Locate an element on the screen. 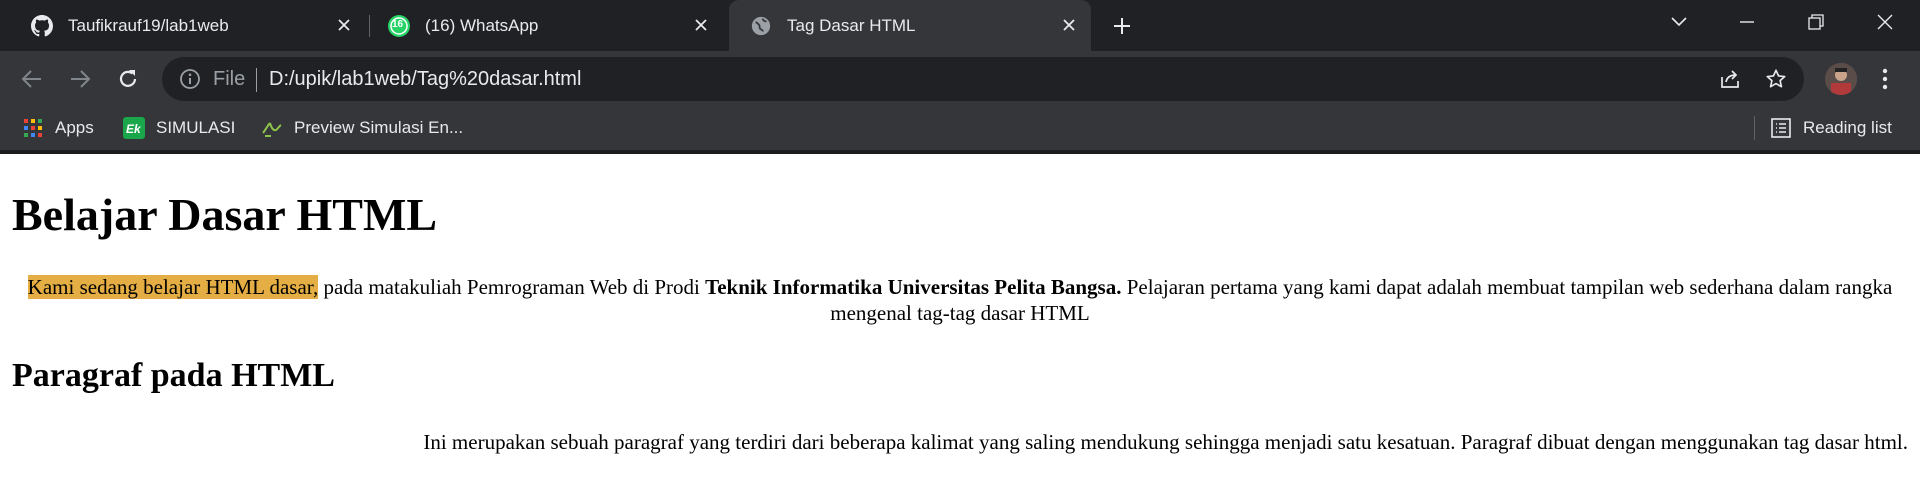 This screenshot has height=481, width=1920. notification-badge: 16 is located at coordinates (398, 24).